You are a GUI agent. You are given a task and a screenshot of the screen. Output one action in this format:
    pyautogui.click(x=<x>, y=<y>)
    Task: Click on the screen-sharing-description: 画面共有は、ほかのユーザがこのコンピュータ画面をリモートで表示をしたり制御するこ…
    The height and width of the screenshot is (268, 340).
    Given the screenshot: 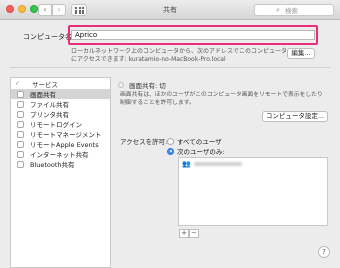 What is the action you would take?
    pyautogui.click(x=221, y=99)
    